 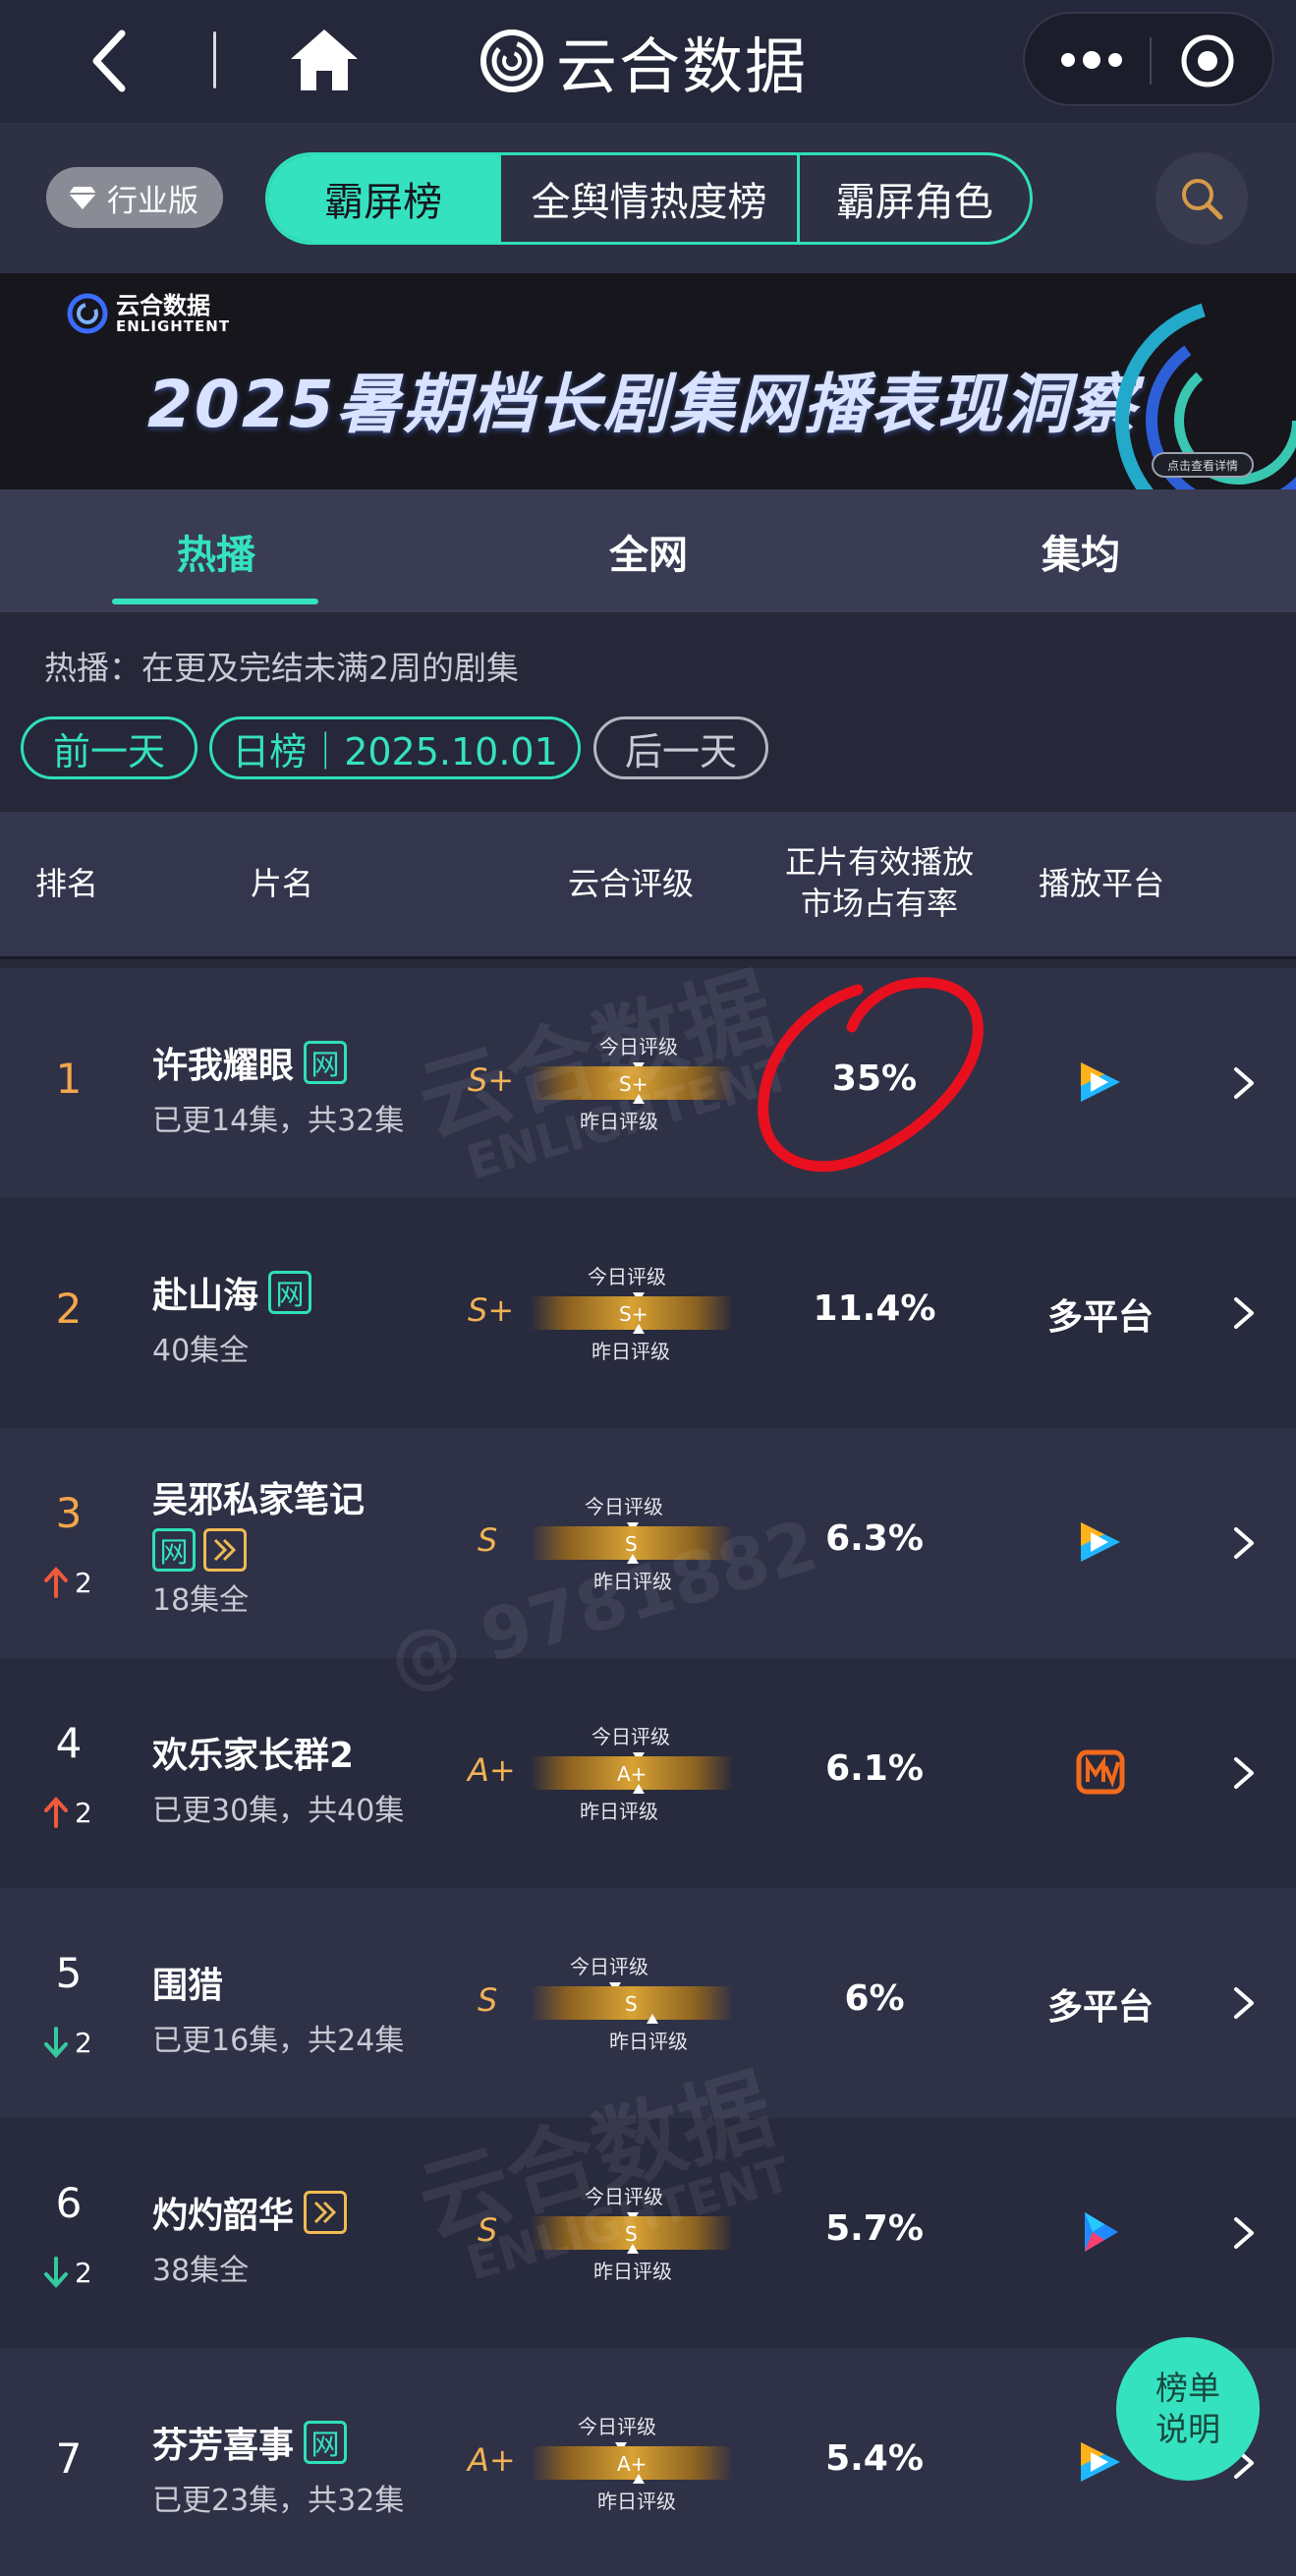 What do you see at coordinates (201, 1351) in the screenshot?
I see `row-episode-status: 40集全` at bounding box center [201, 1351].